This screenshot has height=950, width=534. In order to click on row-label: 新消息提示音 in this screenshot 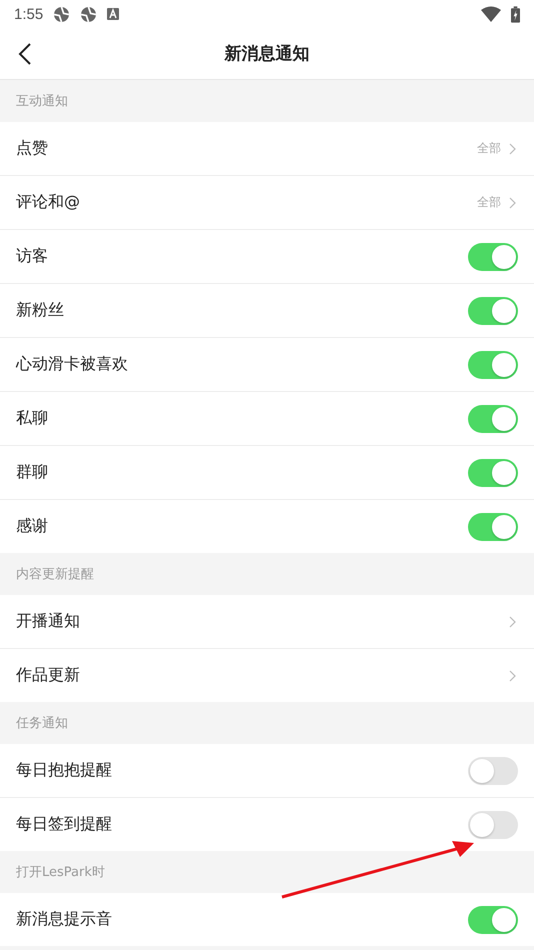, I will do `click(64, 919)`.